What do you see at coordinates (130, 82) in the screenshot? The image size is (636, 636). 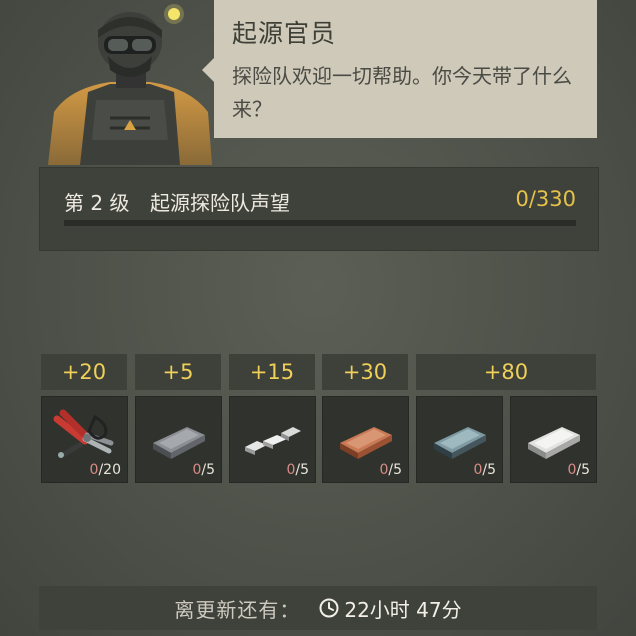 I see `npc-portrait` at bounding box center [130, 82].